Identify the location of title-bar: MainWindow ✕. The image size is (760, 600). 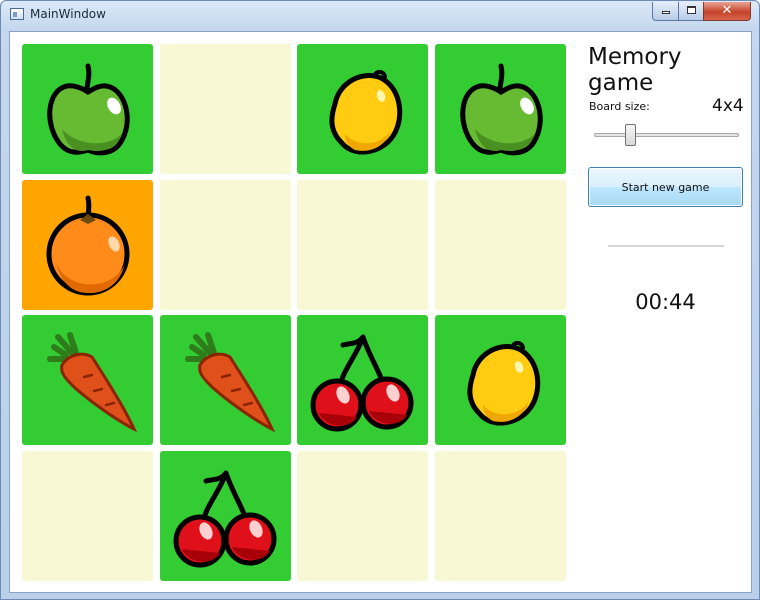
(380, 15).